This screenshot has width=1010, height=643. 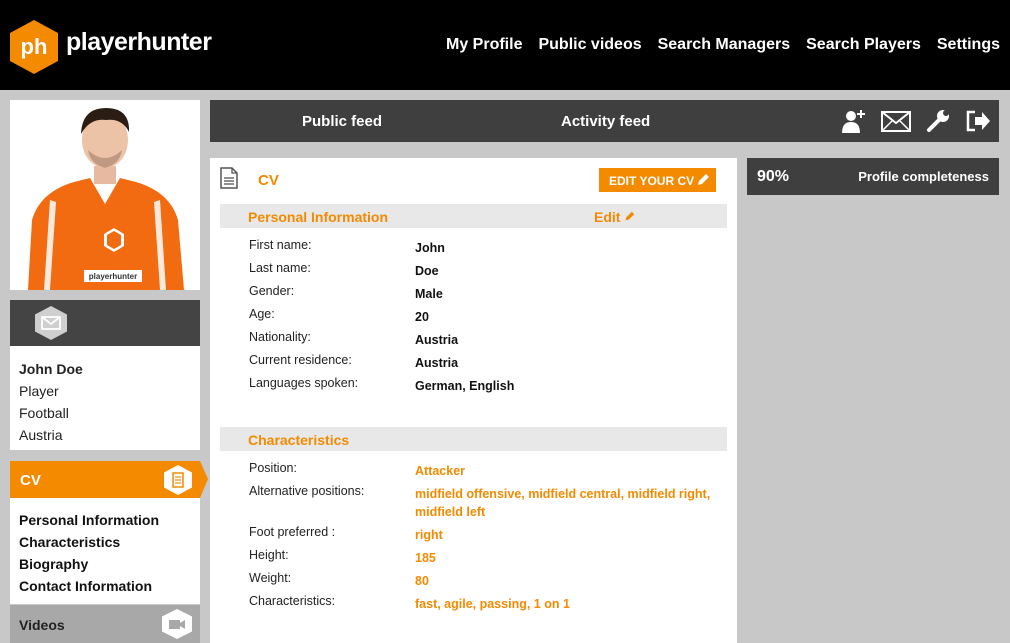 I want to click on document-icon, so click(x=229, y=178).